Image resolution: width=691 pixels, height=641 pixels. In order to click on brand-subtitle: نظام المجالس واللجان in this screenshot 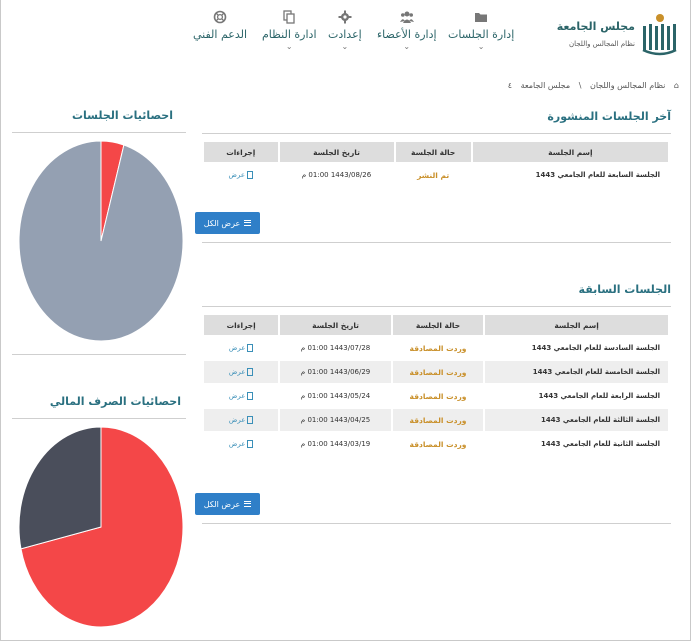, I will do `click(601, 44)`.